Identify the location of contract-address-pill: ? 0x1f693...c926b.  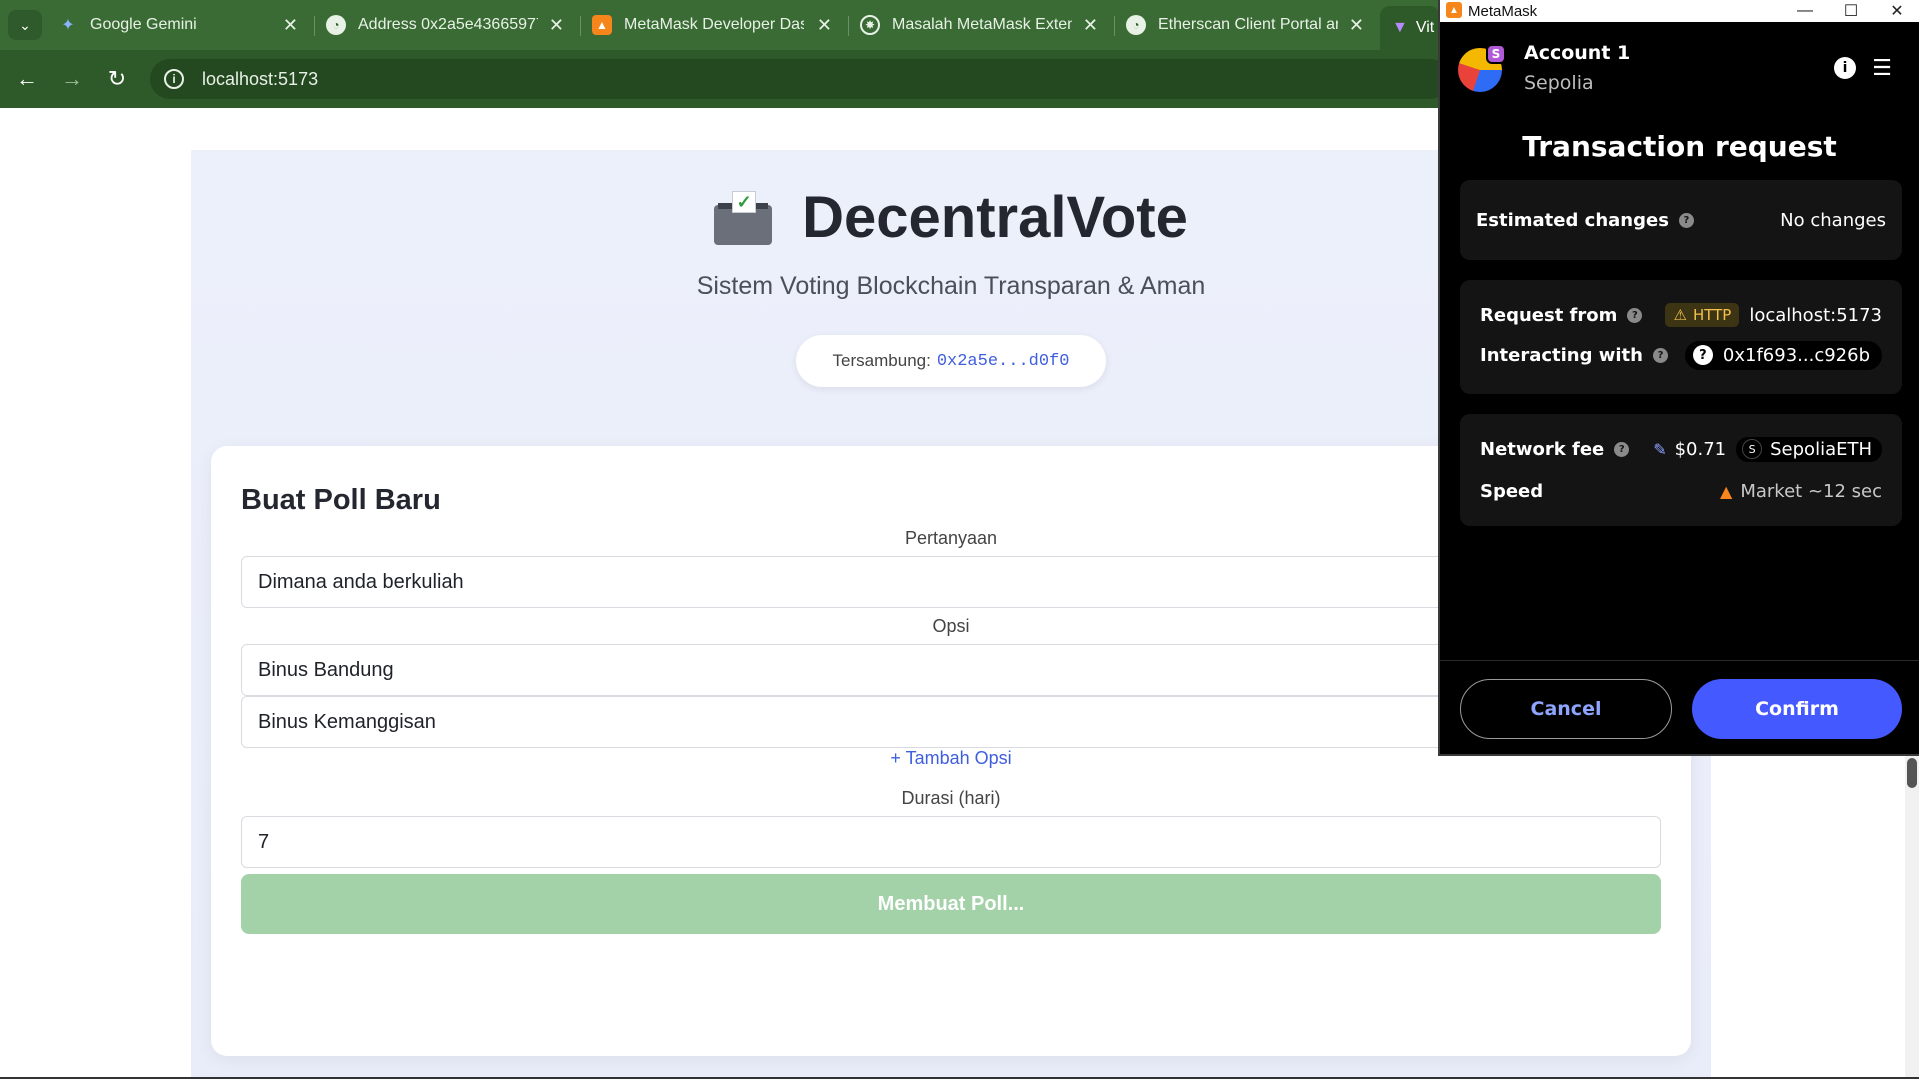
(1783, 355).